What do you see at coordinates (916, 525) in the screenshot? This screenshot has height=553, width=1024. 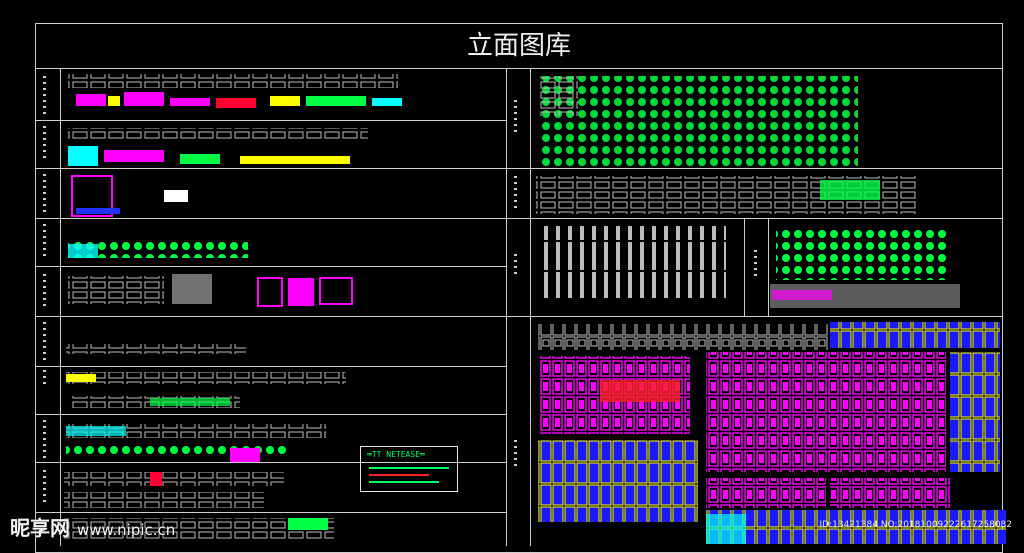 I see `image-id-watermark: ID:13421384 NO:20181009222617258082` at bounding box center [916, 525].